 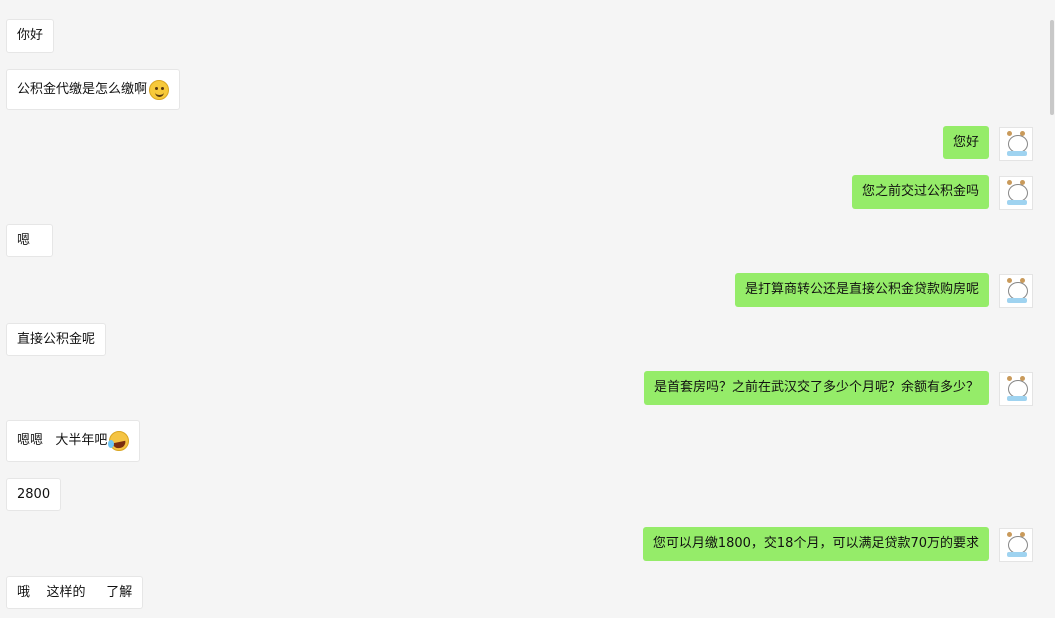 I want to click on message-text: 你好, so click(x=30, y=35).